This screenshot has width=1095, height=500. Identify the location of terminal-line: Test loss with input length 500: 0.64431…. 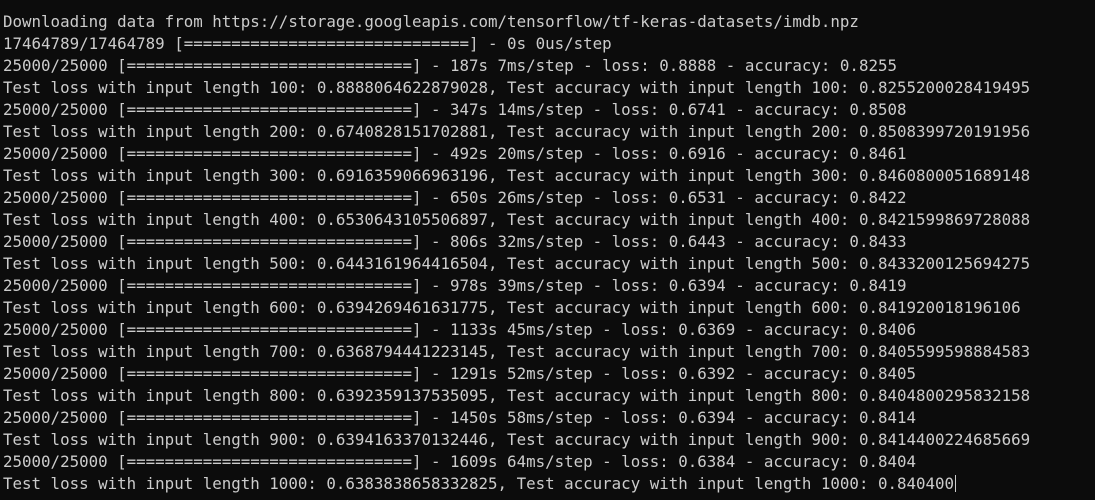
(517, 263).